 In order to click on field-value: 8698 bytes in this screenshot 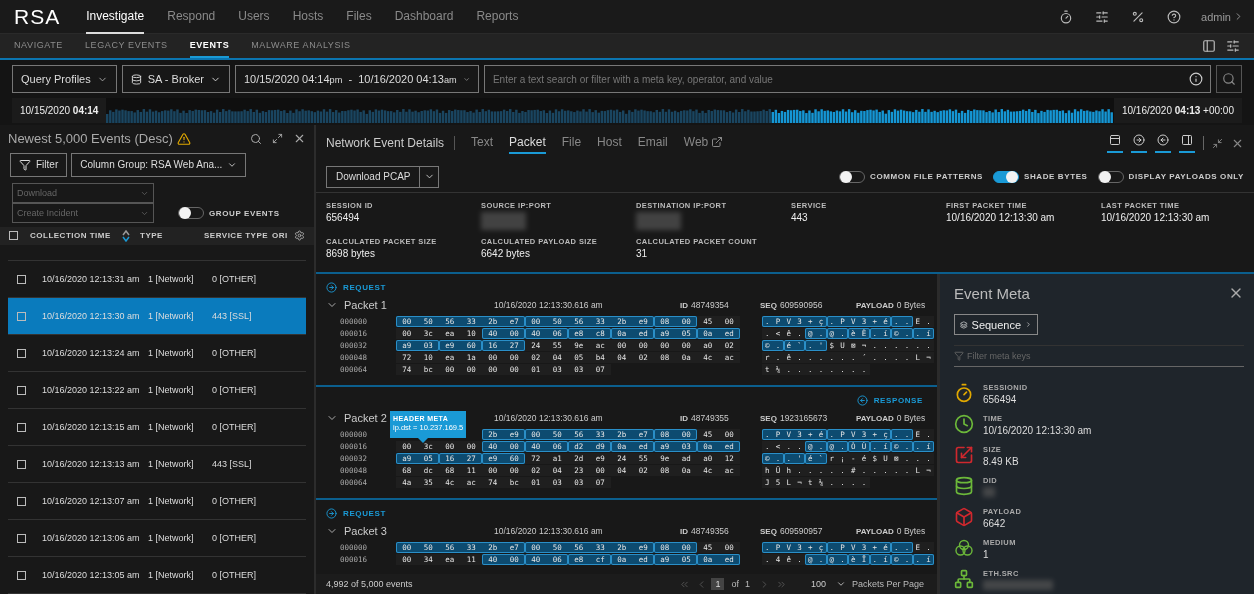, I will do `click(351, 253)`.